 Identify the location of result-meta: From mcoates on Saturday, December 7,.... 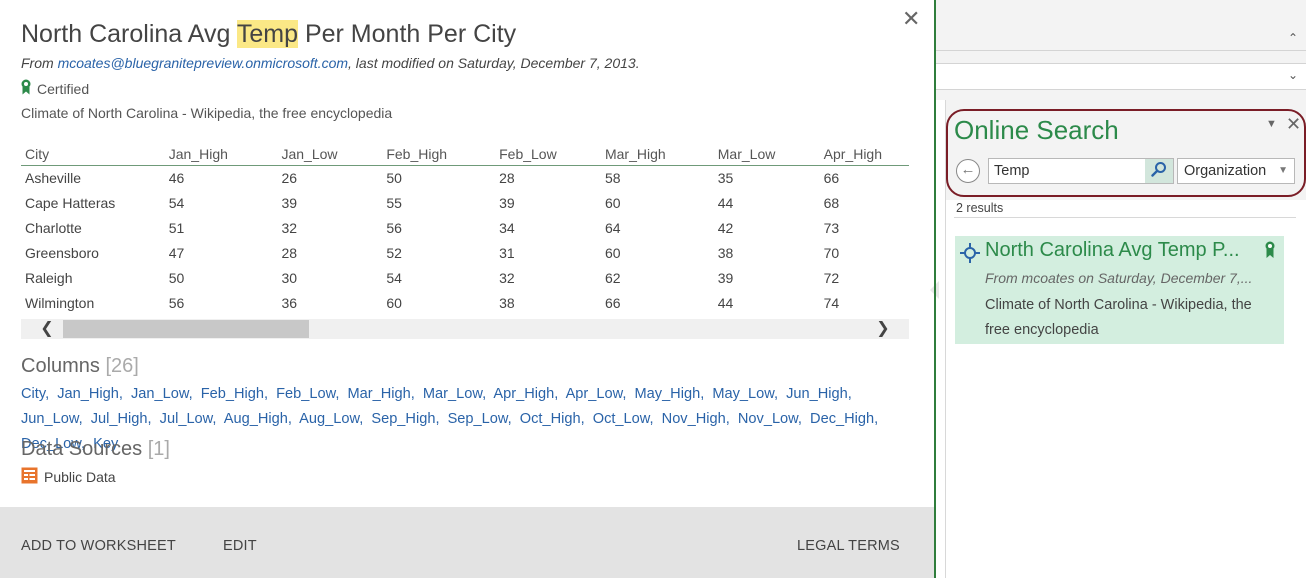
(1119, 278).